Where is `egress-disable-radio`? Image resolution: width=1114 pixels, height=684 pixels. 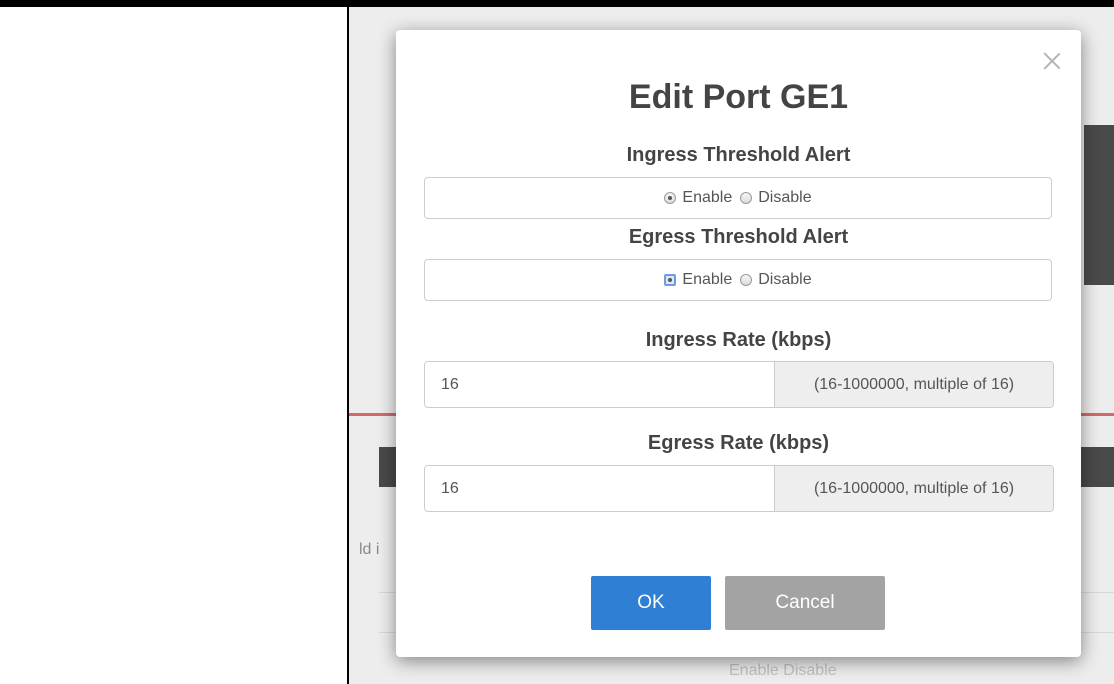
egress-disable-radio is located at coordinates (746, 280).